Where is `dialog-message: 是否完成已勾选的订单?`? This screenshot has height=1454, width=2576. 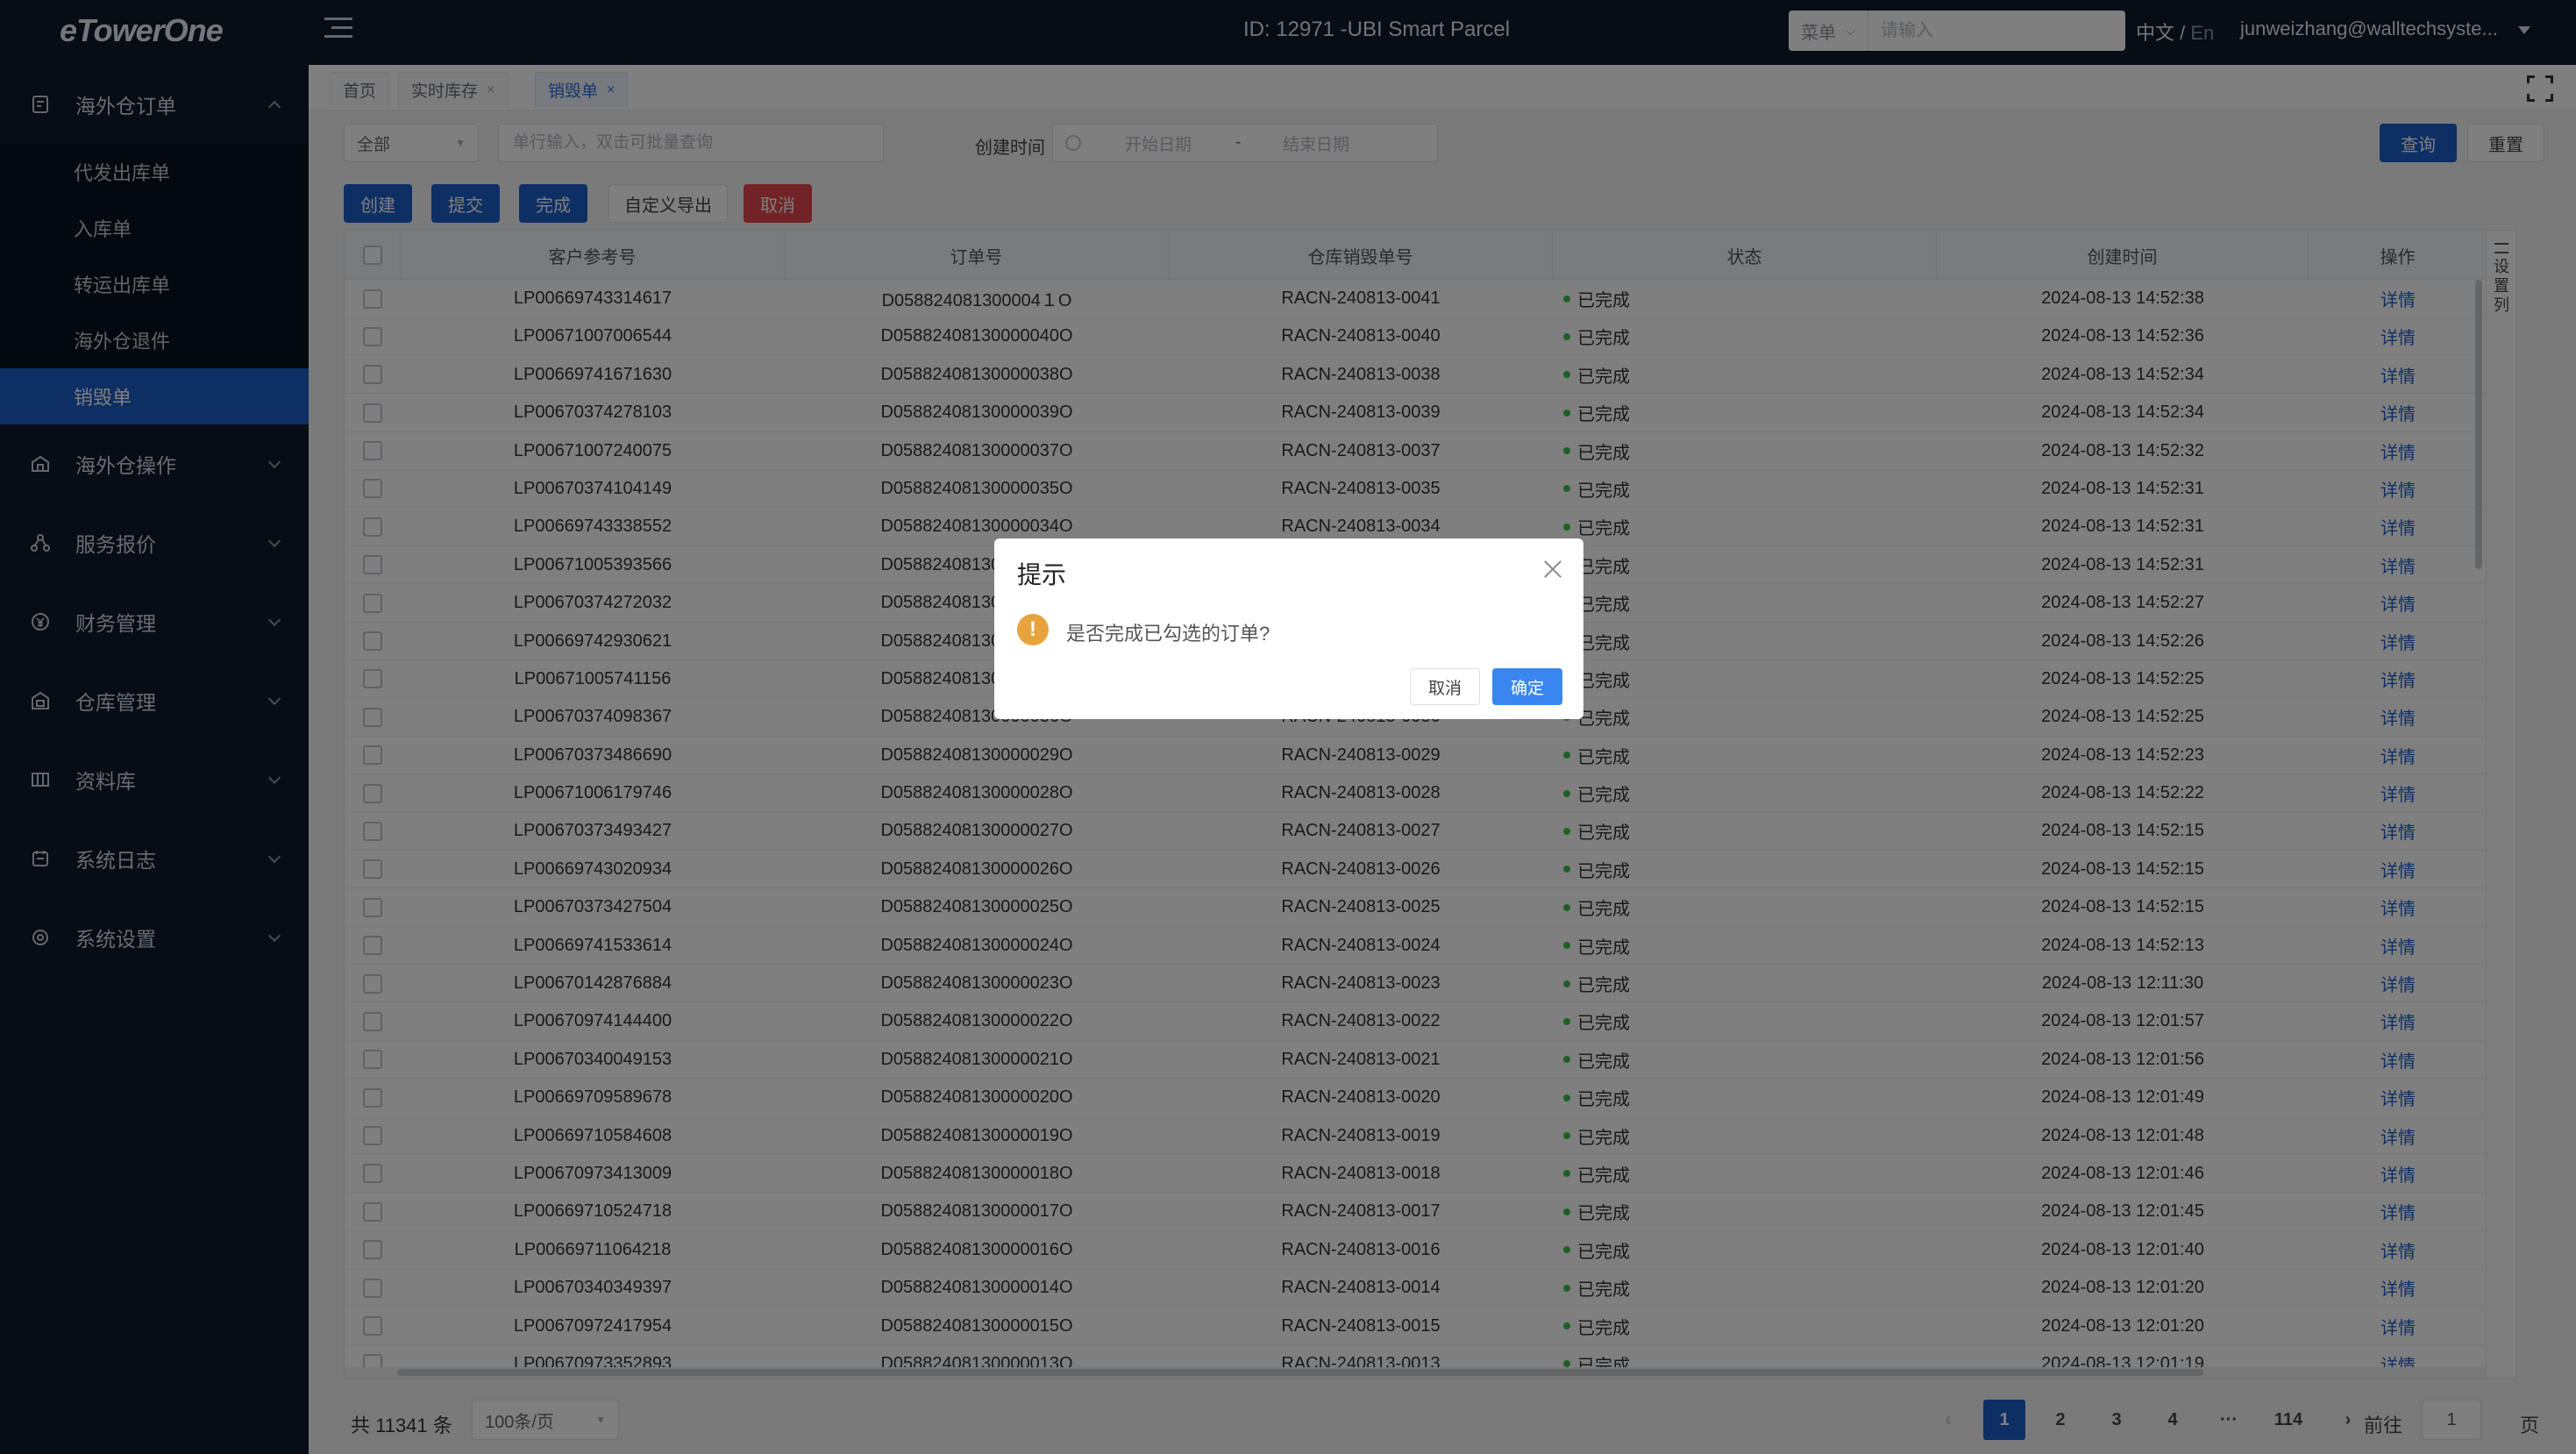 dialog-message: 是否完成已勾选的订单? is located at coordinates (1168, 634).